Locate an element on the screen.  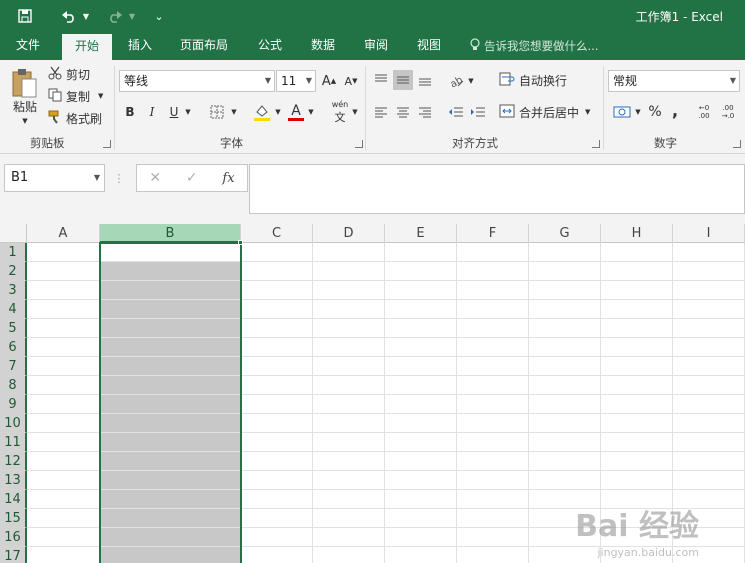
copy-dropdown-icon: ▼ is located at coordinates (100, 96).